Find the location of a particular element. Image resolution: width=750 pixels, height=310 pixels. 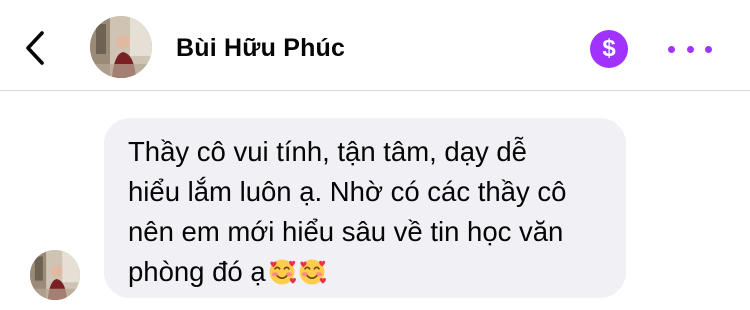

chevron-left-icon is located at coordinates (35, 48).